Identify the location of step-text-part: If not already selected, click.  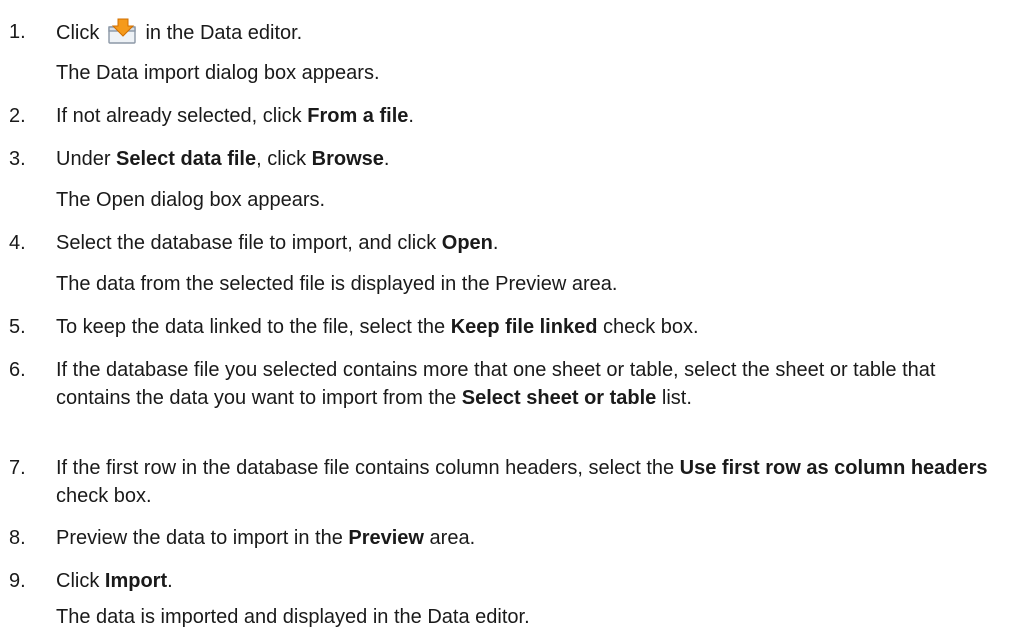
(182, 116).